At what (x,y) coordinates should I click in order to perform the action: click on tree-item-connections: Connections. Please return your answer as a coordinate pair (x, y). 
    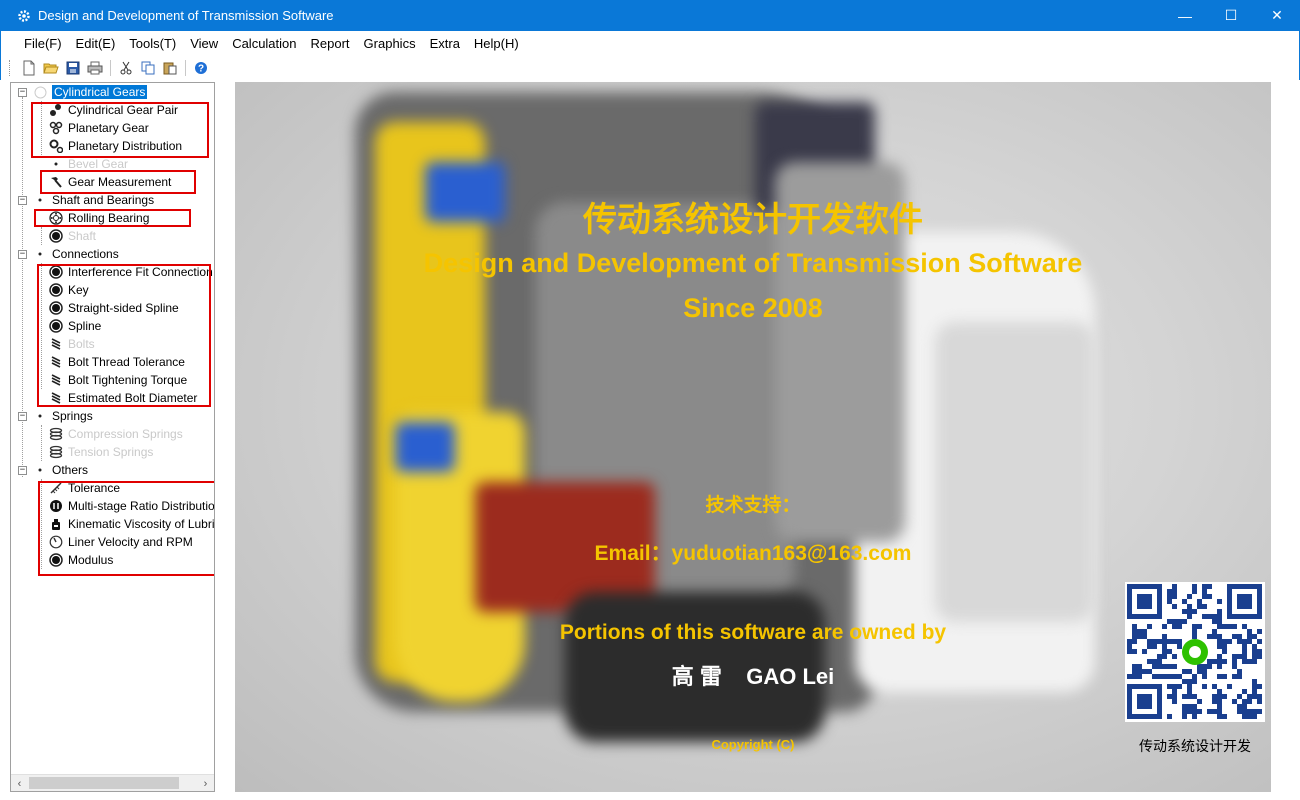
    Looking at the image, I should click on (76, 254).